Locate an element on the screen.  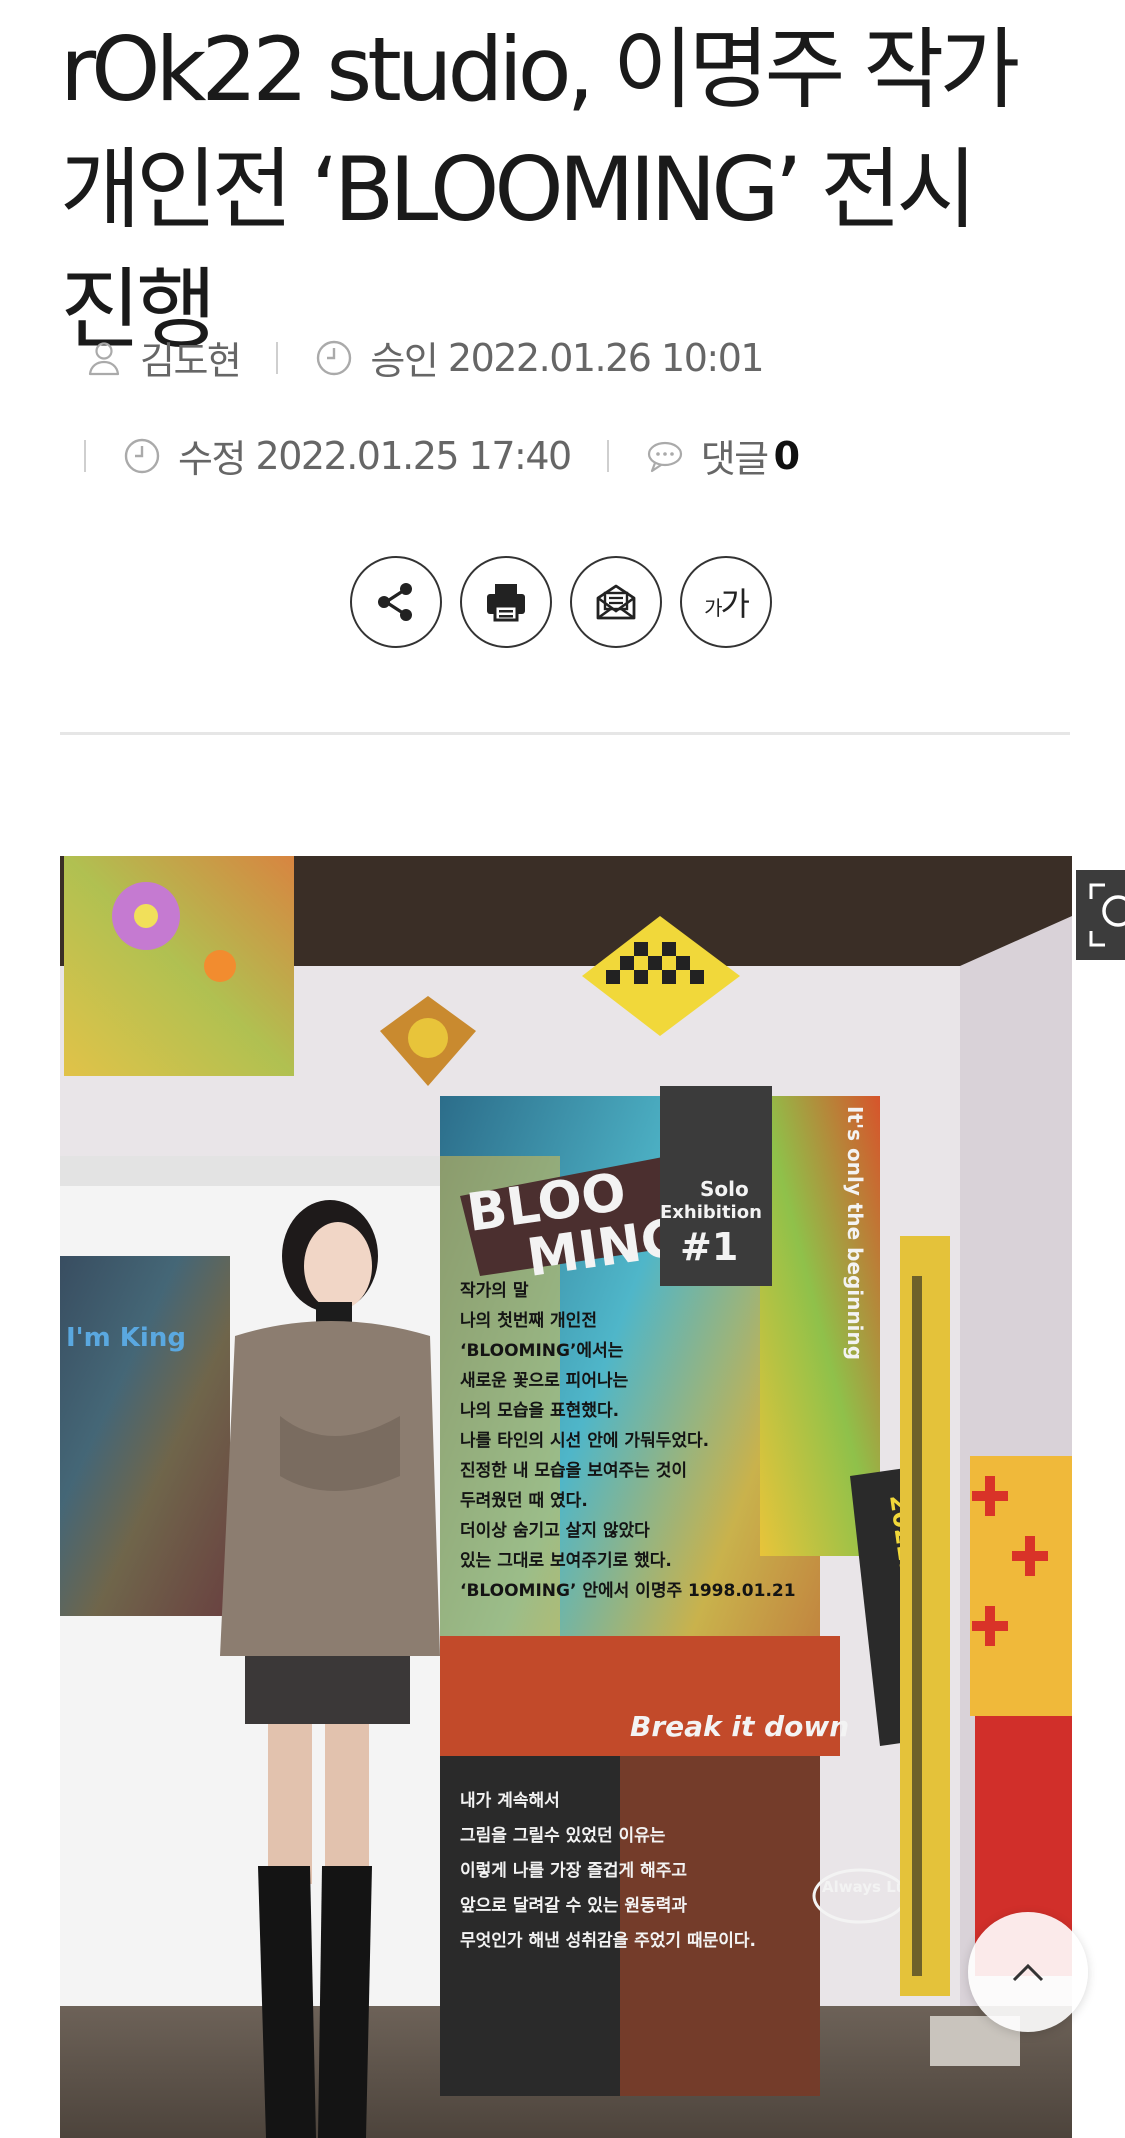
approved-info: 승인 2022.01.26 10:01 is located at coordinates (539, 357).